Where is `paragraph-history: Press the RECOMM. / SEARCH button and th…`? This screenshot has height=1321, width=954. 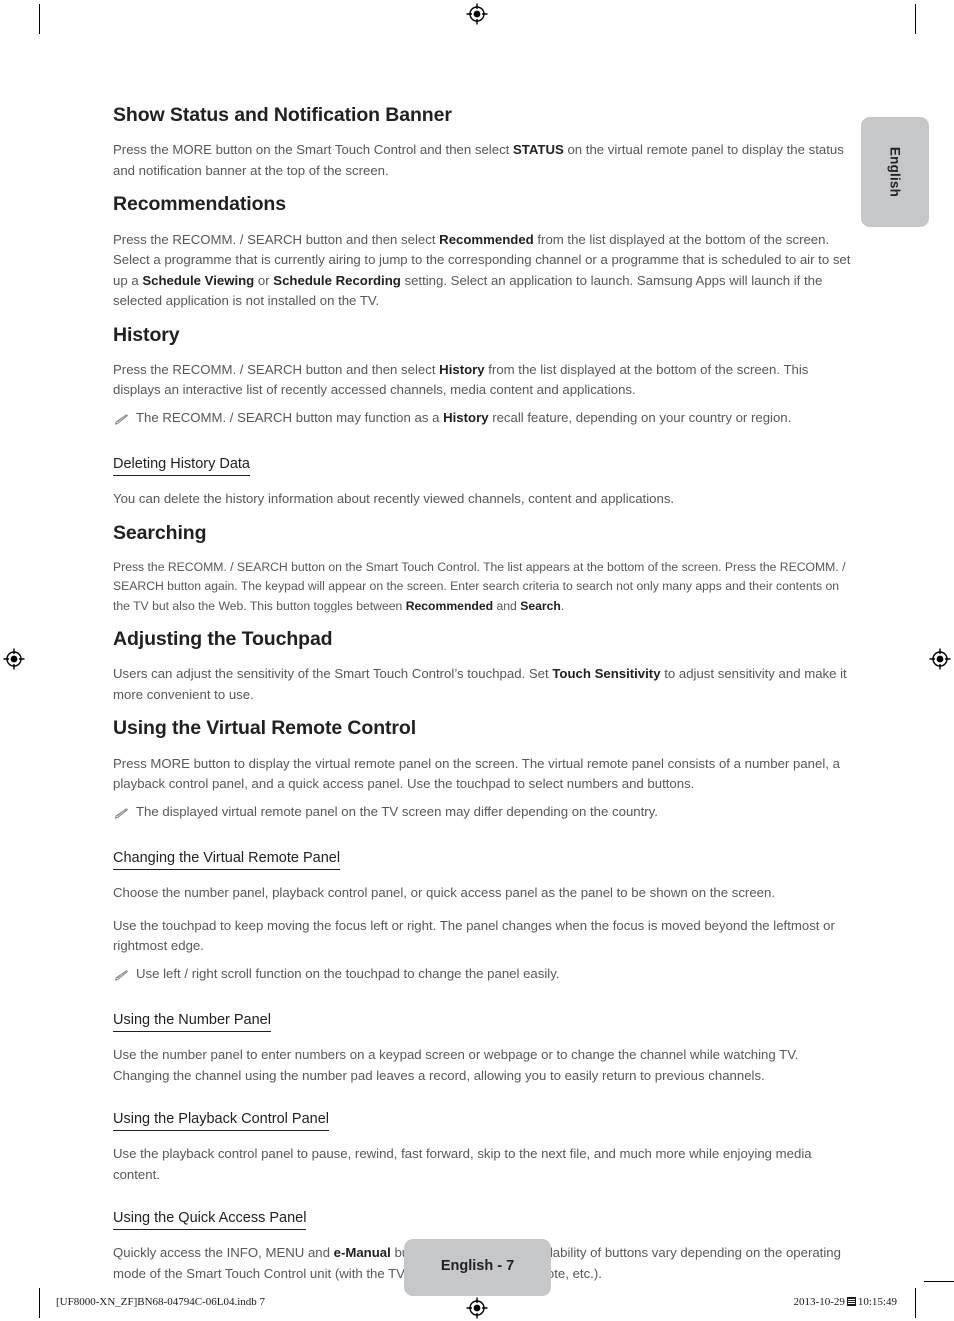
paragraph-history: Press the RECOMM. / SEARCH button and th… is located at coordinates (482, 380).